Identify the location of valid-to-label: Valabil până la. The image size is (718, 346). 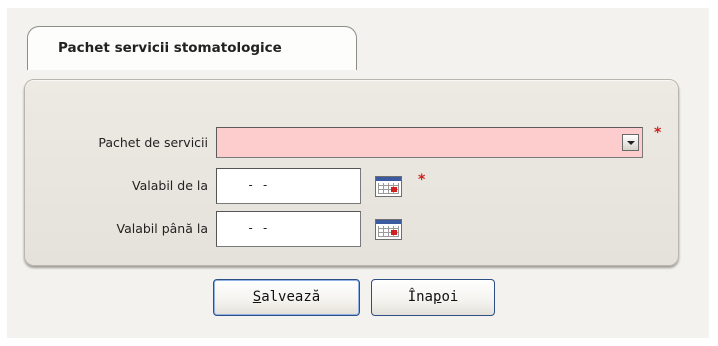
(162, 228).